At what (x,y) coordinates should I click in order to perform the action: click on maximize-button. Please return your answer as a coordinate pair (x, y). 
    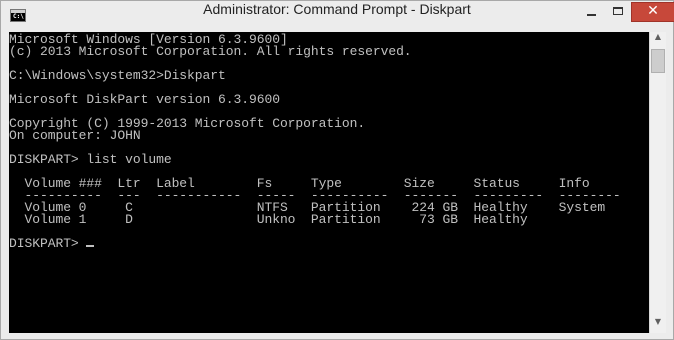
    Looking at the image, I should click on (618, 12).